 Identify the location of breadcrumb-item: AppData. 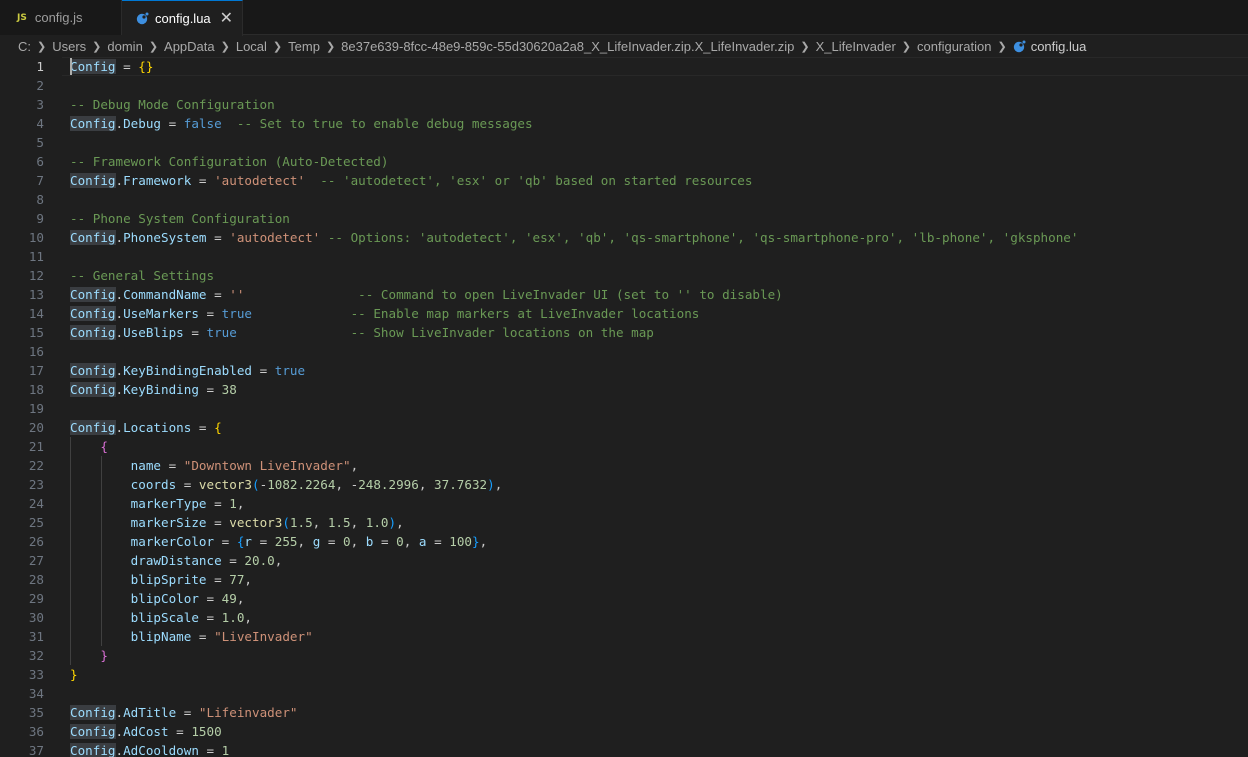
(189, 46).